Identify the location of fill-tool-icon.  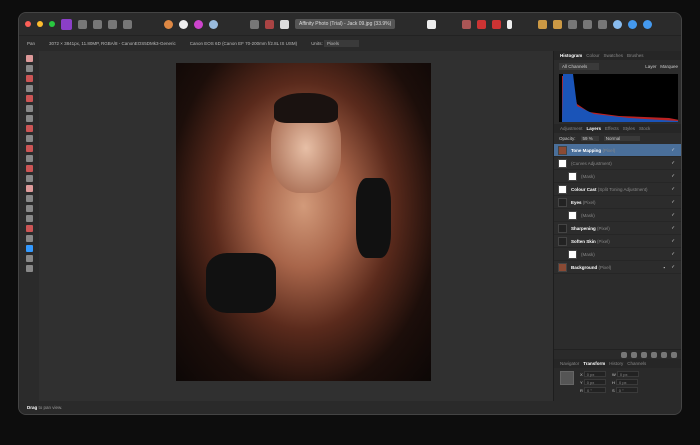
(29, 138).